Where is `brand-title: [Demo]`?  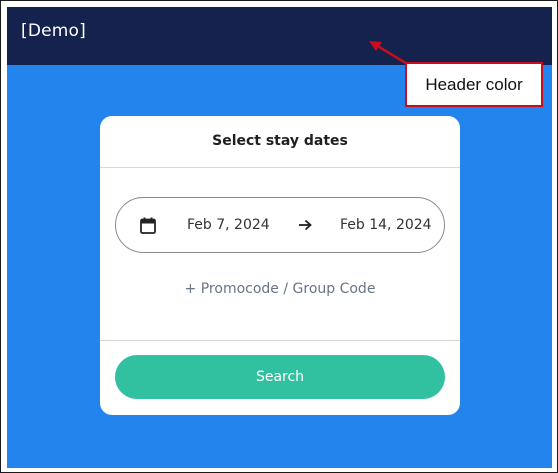 brand-title: [Demo] is located at coordinates (53, 31).